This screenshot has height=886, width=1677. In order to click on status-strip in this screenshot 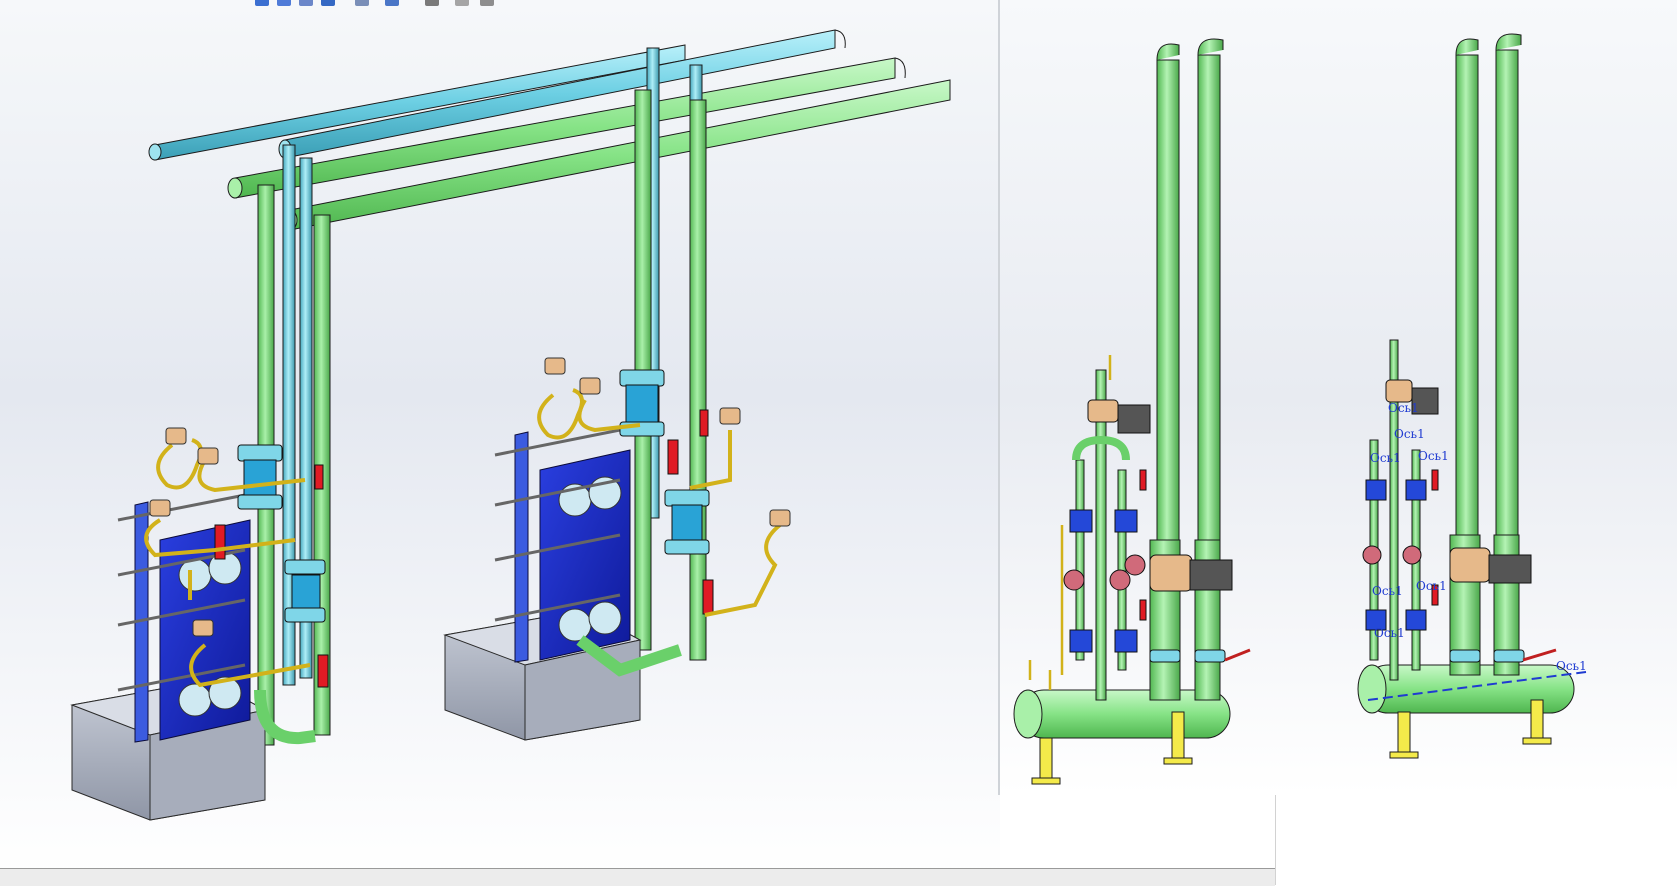, I will do `click(637, 877)`.